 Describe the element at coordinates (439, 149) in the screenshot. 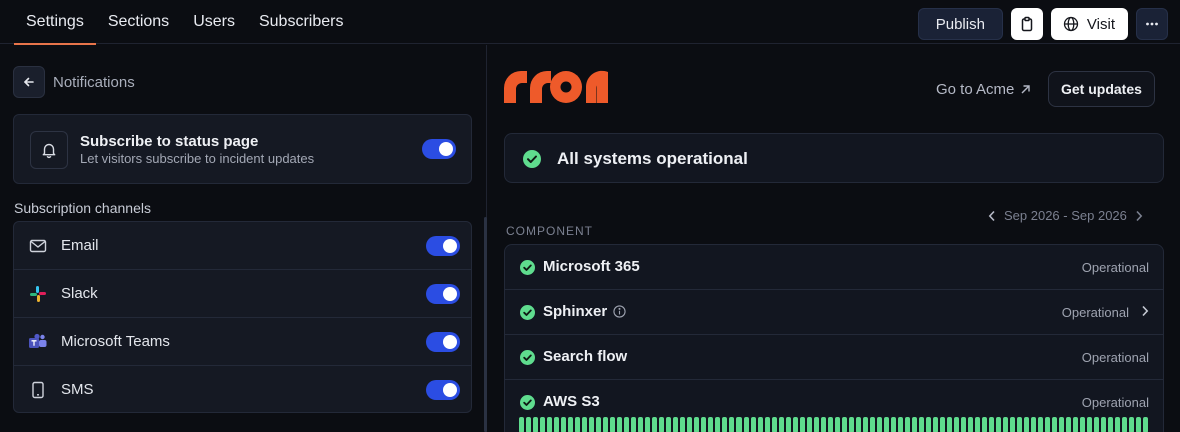

I see `subscribe-toggle` at that location.